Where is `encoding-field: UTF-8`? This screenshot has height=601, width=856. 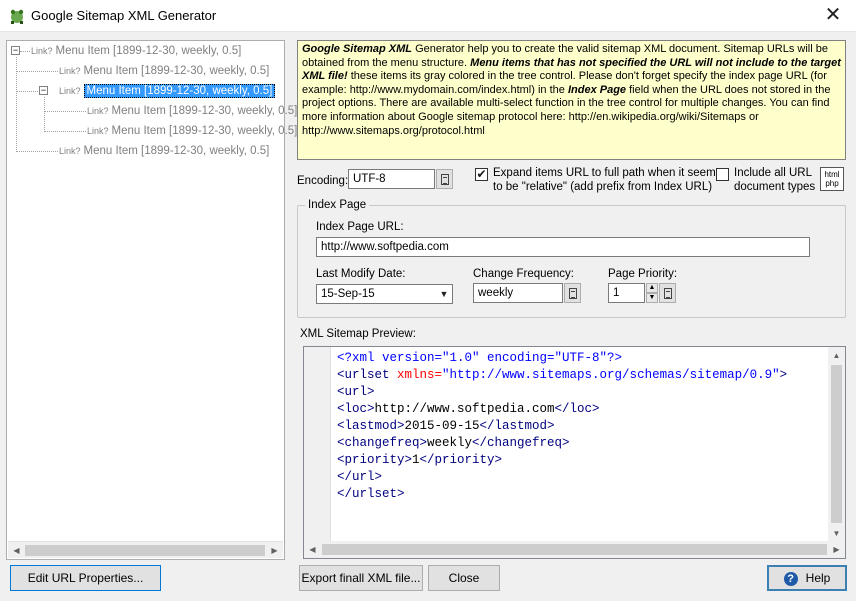
encoding-field: UTF-8 is located at coordinates (391, 179).